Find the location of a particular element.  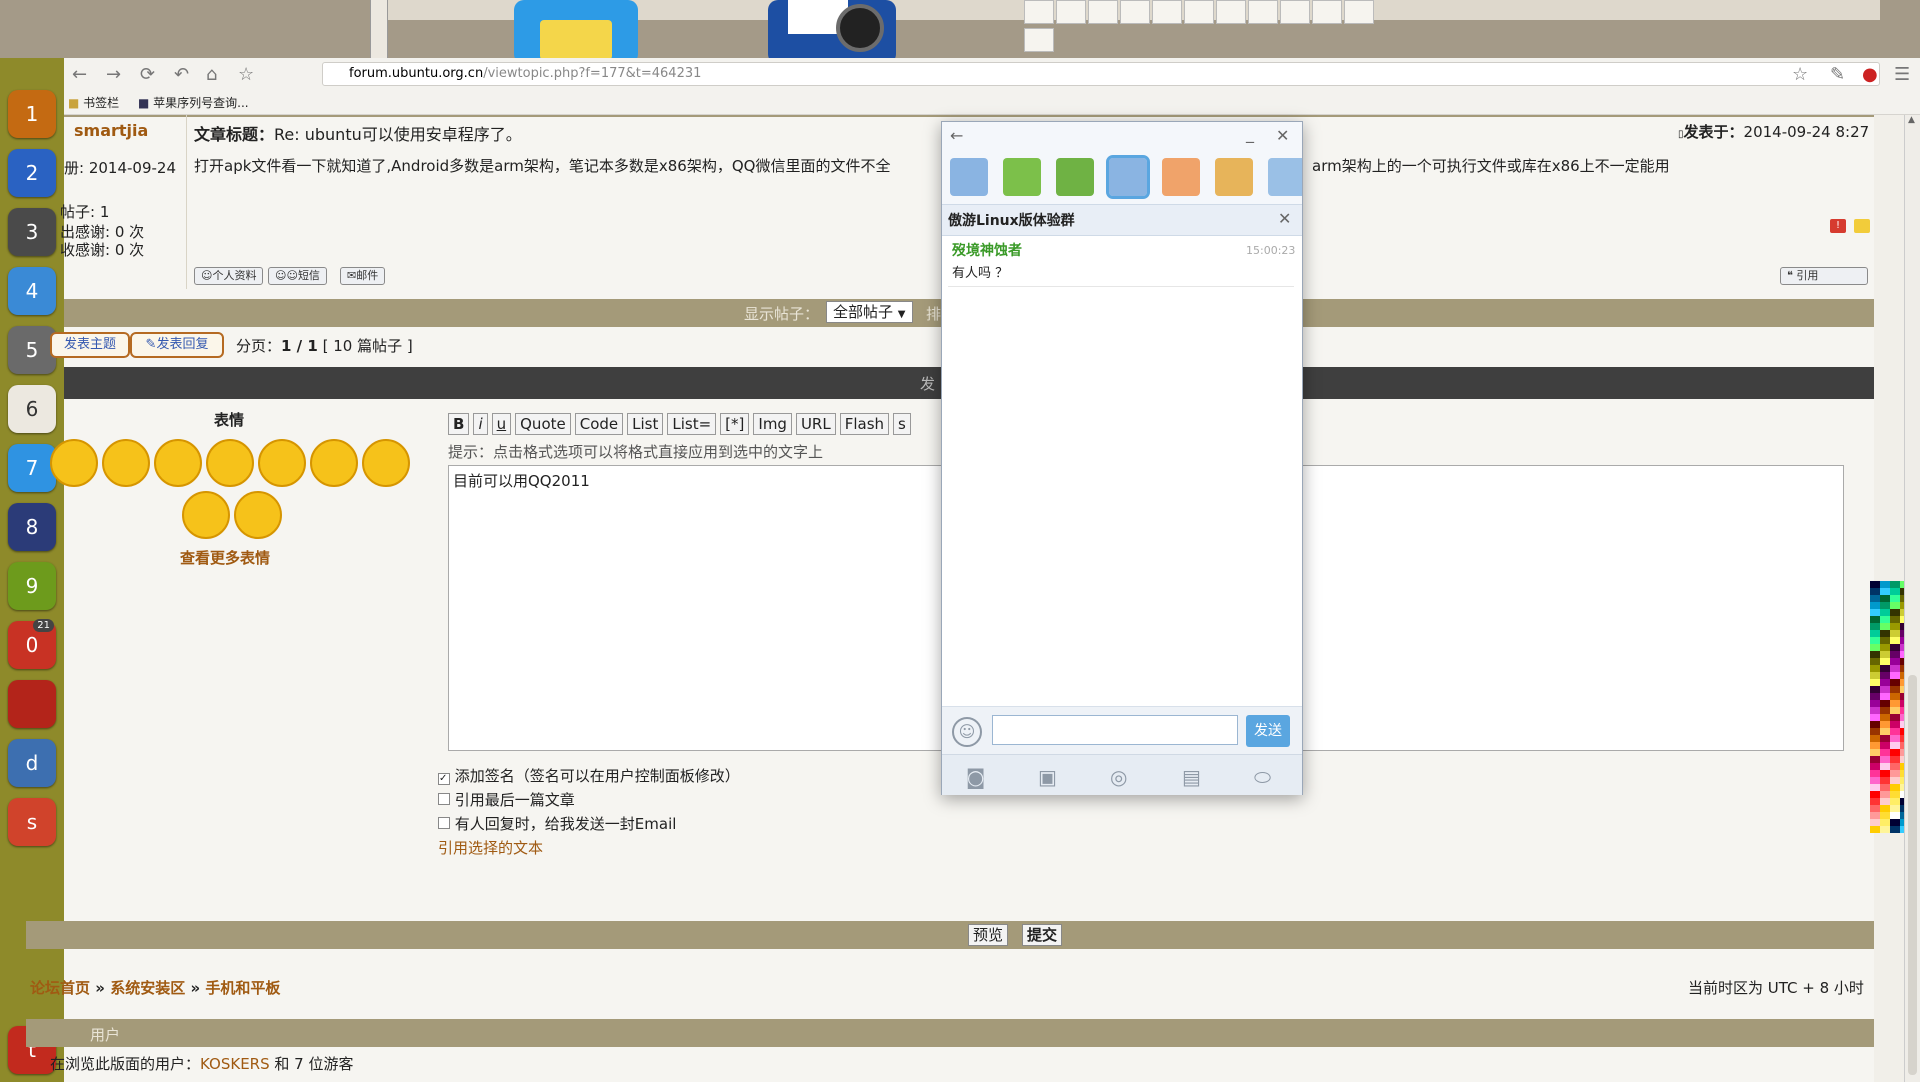

more-smilies-link: 查看更多表情 is located at coordinates (225, 557).